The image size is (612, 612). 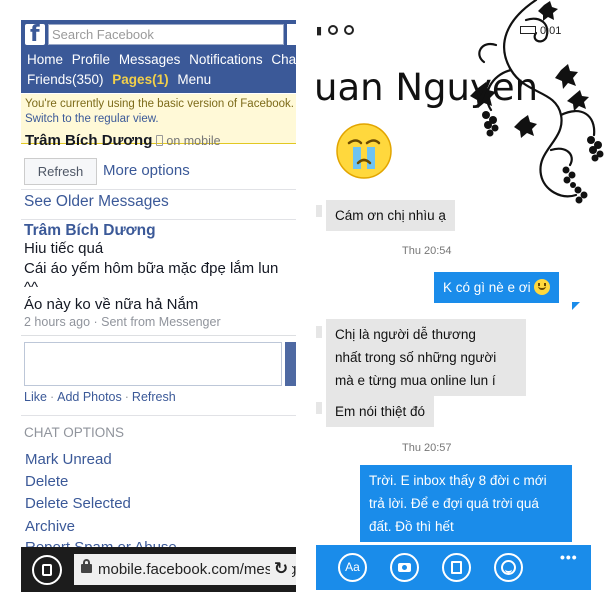 I want to click on status-bar-right: 0:01, so click(x=540, y=31).